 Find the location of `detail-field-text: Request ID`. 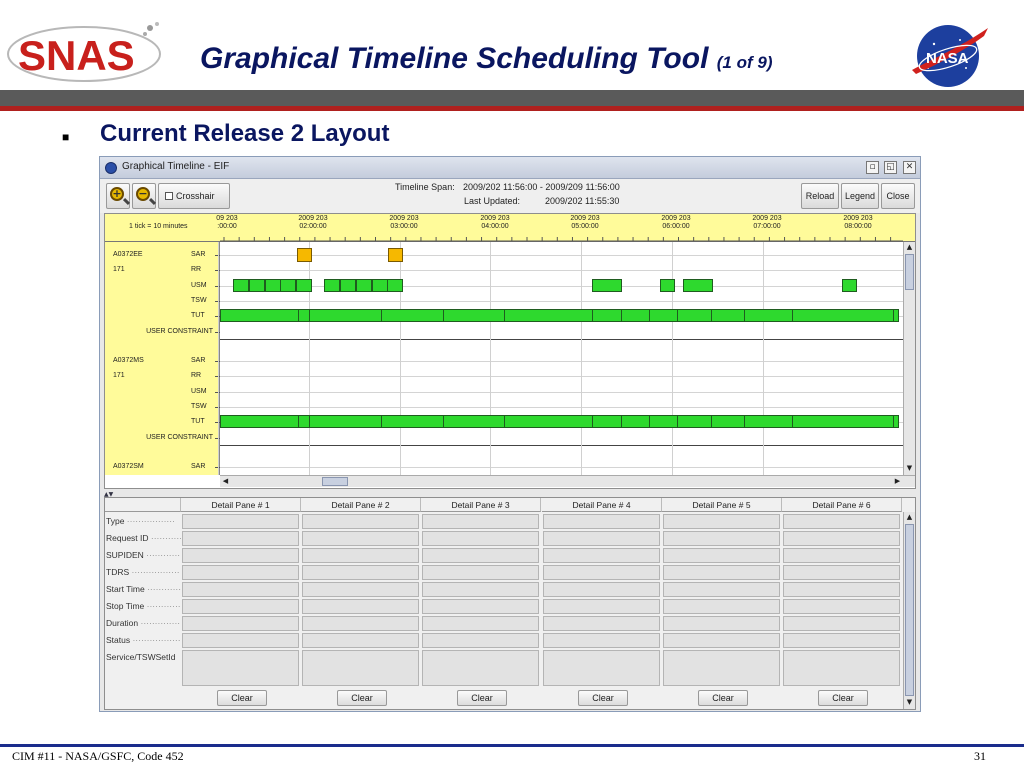

detail-field-text: Request ID is located at coordinates (127, 538).